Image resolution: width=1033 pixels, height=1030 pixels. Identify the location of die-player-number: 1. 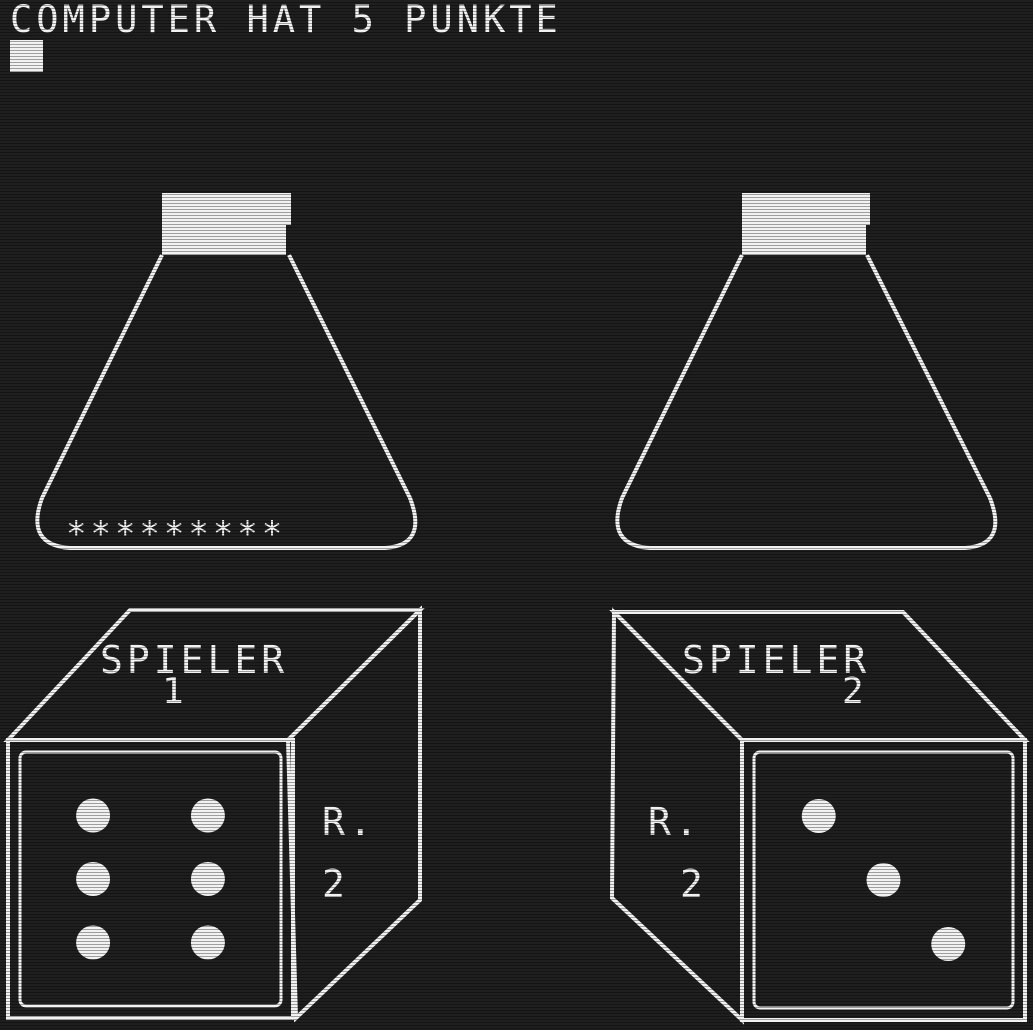
(175, 691).